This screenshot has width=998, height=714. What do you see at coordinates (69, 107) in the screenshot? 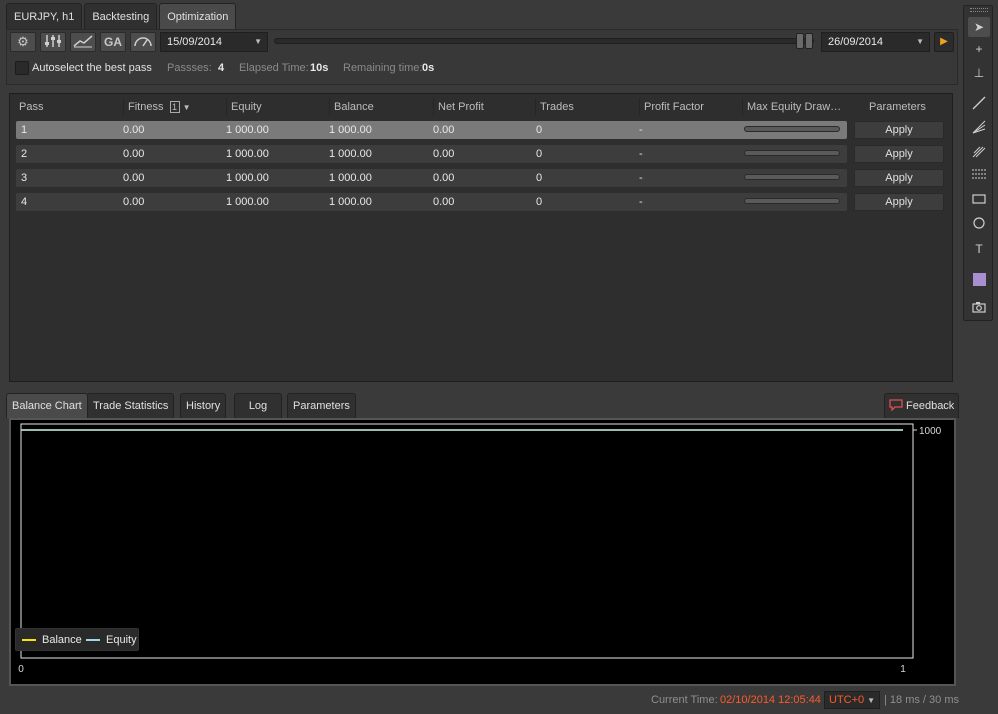
I see `column-header-pass: Pass` at bounding box center [69, 107].